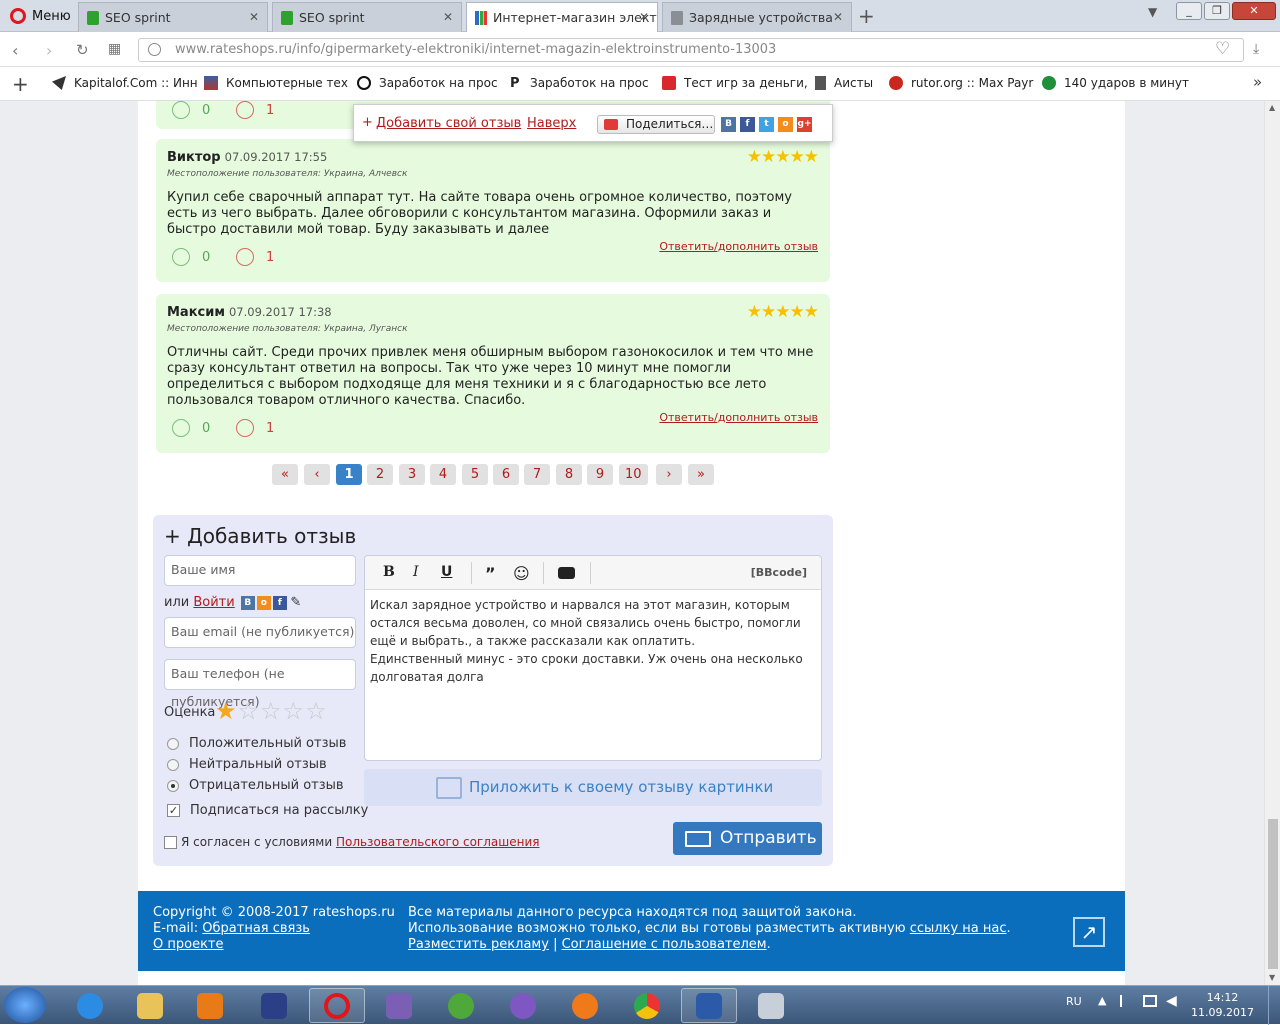  Describe the element at coordinates (247, 764) in the screenshot. I see `radio-neutral: Нейтральный отзыв` at that location.